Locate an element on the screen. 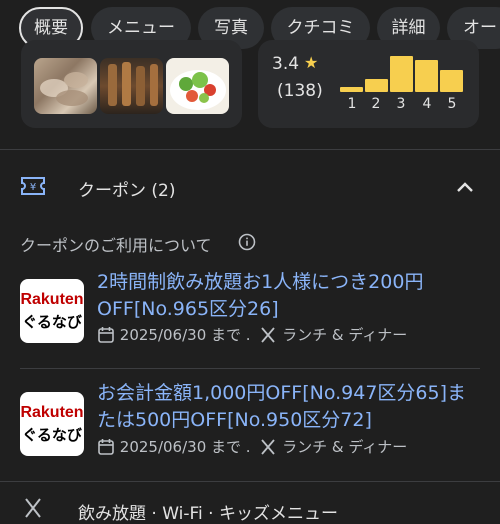 The width and height of the screenshot is (500, 524). coupon-divider is located at coordinates (250, 368).